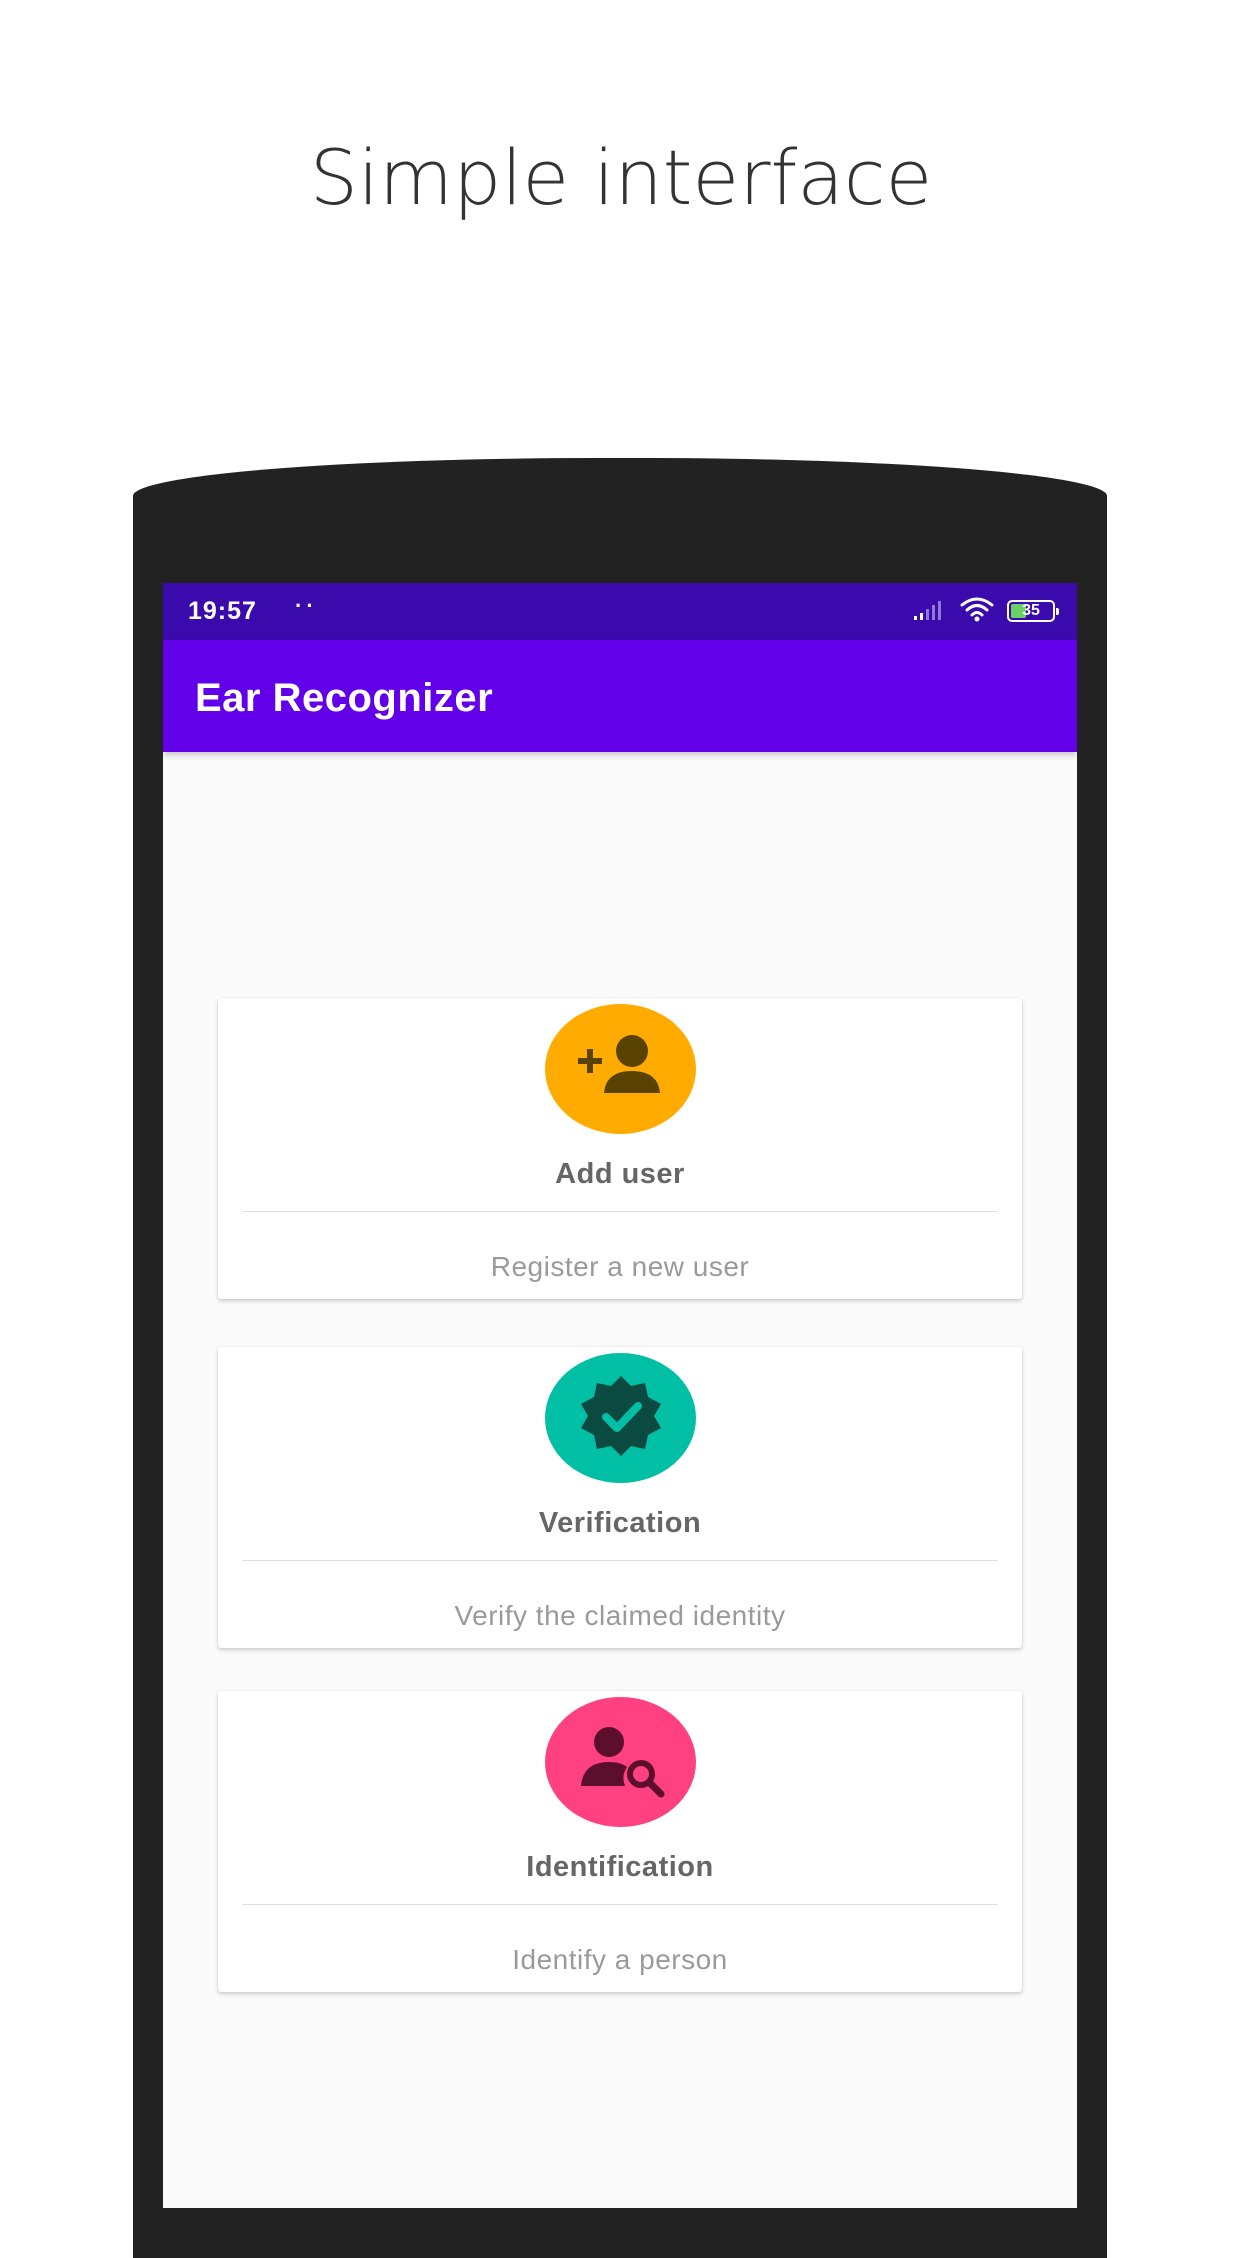  I want to click on wifi-icon, so click(977, 611).